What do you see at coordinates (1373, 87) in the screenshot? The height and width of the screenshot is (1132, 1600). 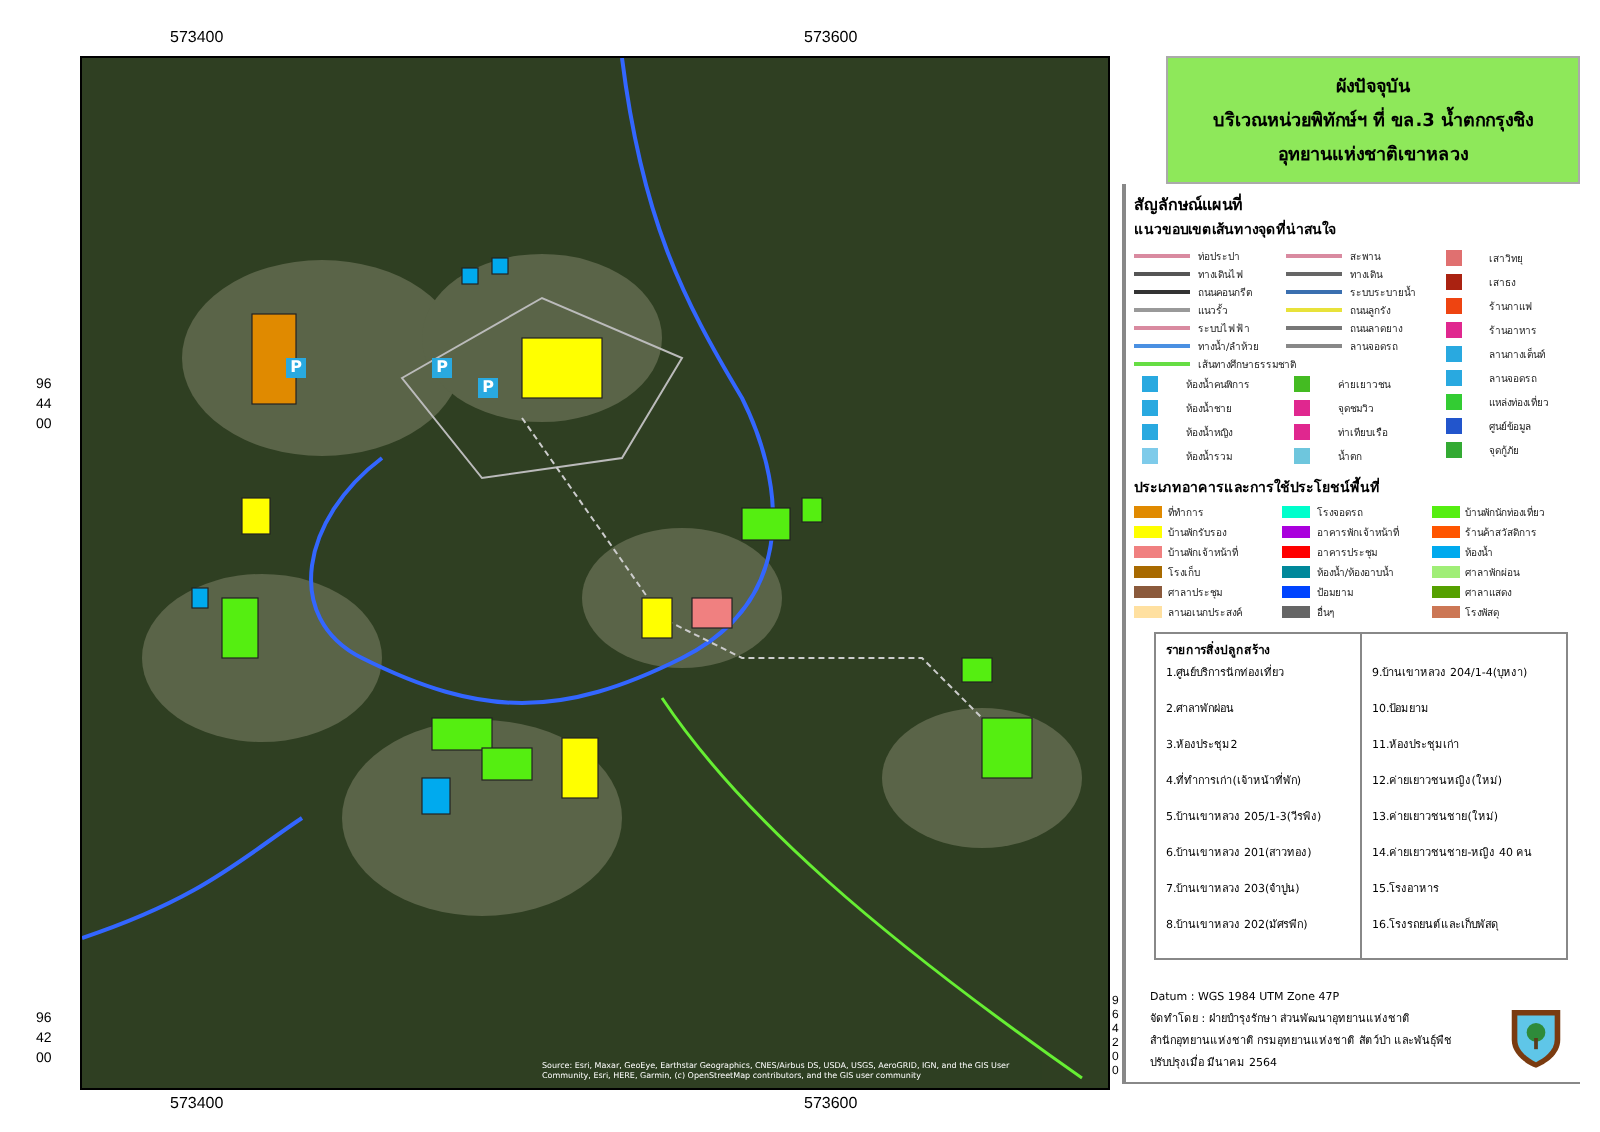 I see `map-title: ผังปัจจุบัน` at bounding box center [1373, 87].